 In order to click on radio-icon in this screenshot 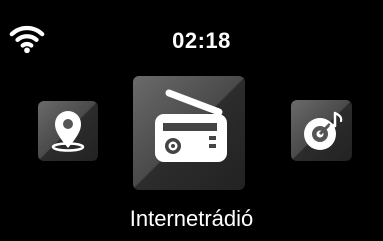, I will do `click(191, 125)`.